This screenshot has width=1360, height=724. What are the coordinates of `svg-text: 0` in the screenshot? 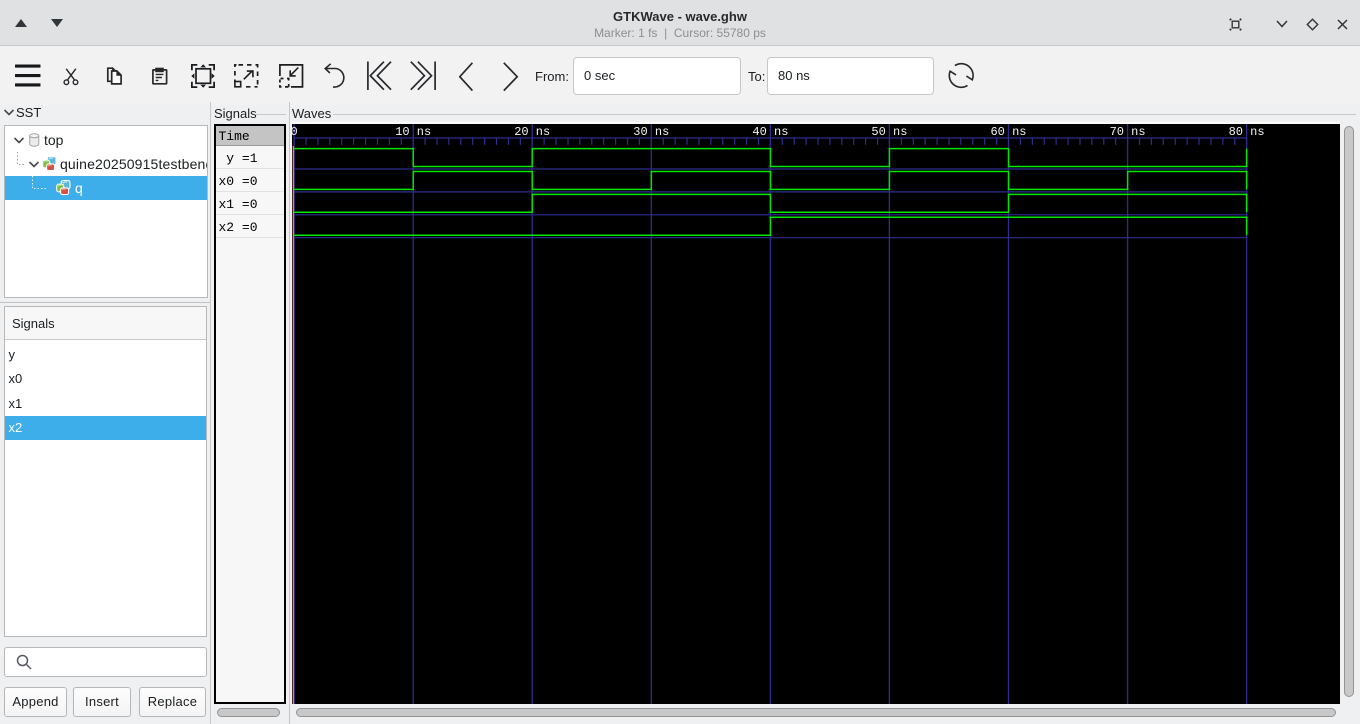 It's located at (295, 132).